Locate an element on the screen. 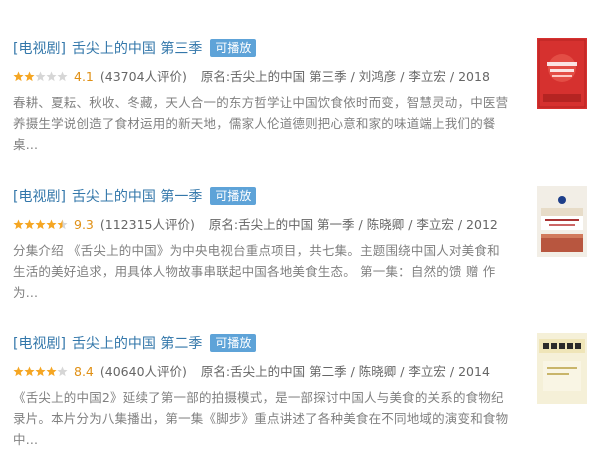 This screenshot has height=457, width=606. description-line: 春耕、夏耘、秋收、冬藏，天人合一的东方哲学让中国饮食依时而变，智慧灵动，中医营 is located at coordinates (261, 102).